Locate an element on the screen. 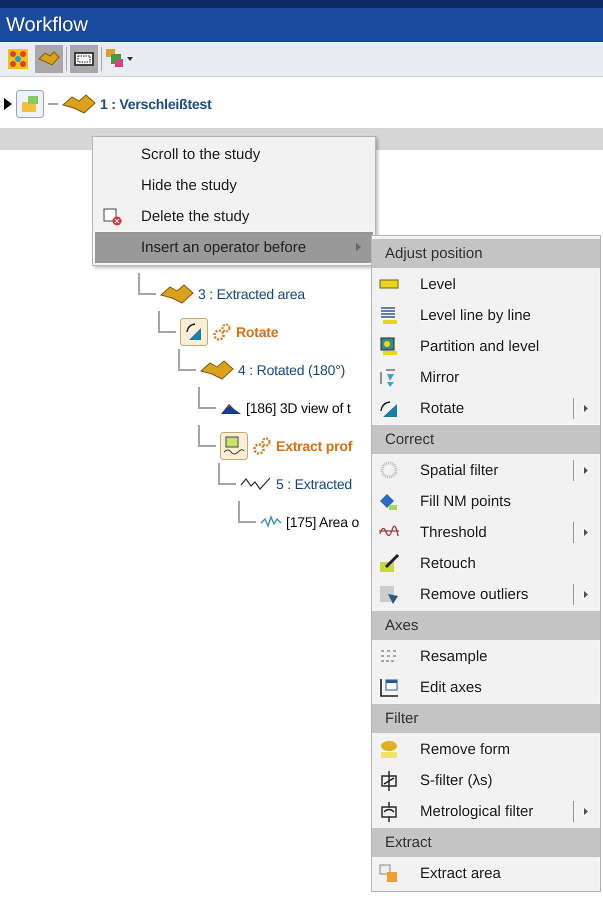 Image resolution: width=603 pixels, height=900 pixels. menu-item: Remove outliers is located at coordinates (486, 594).